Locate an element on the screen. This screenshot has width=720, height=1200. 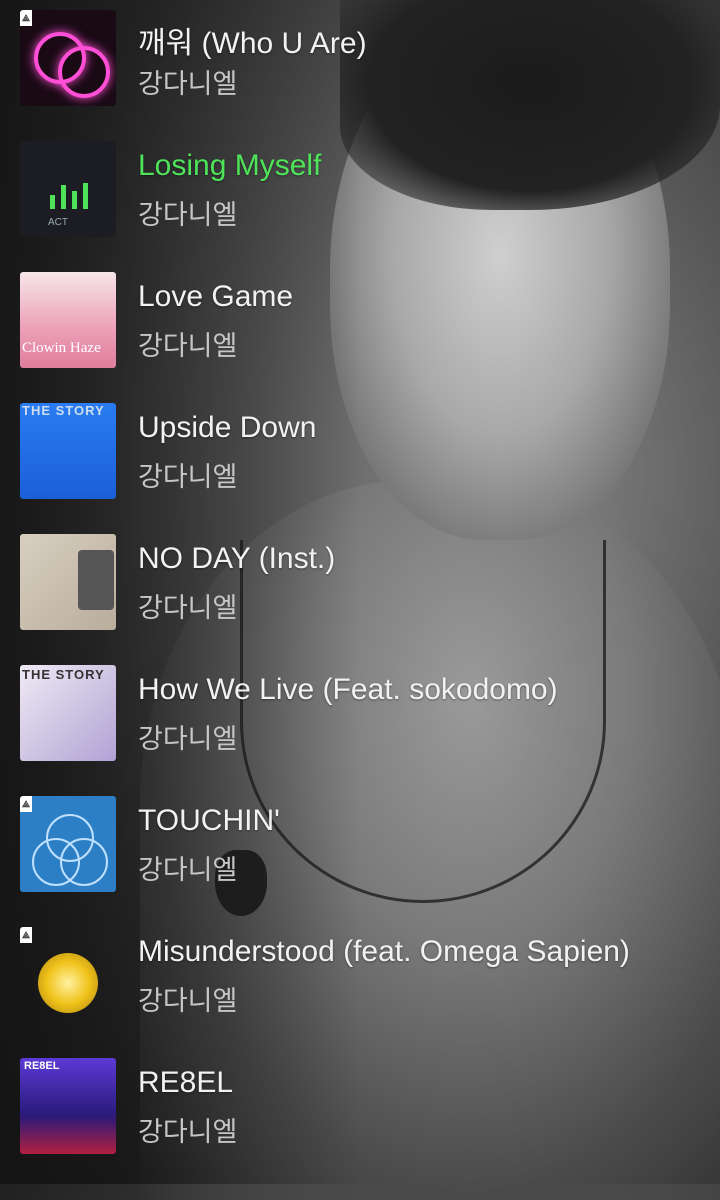
track-title: NO DAY (Inst.) is located at coordinates (237, 558).